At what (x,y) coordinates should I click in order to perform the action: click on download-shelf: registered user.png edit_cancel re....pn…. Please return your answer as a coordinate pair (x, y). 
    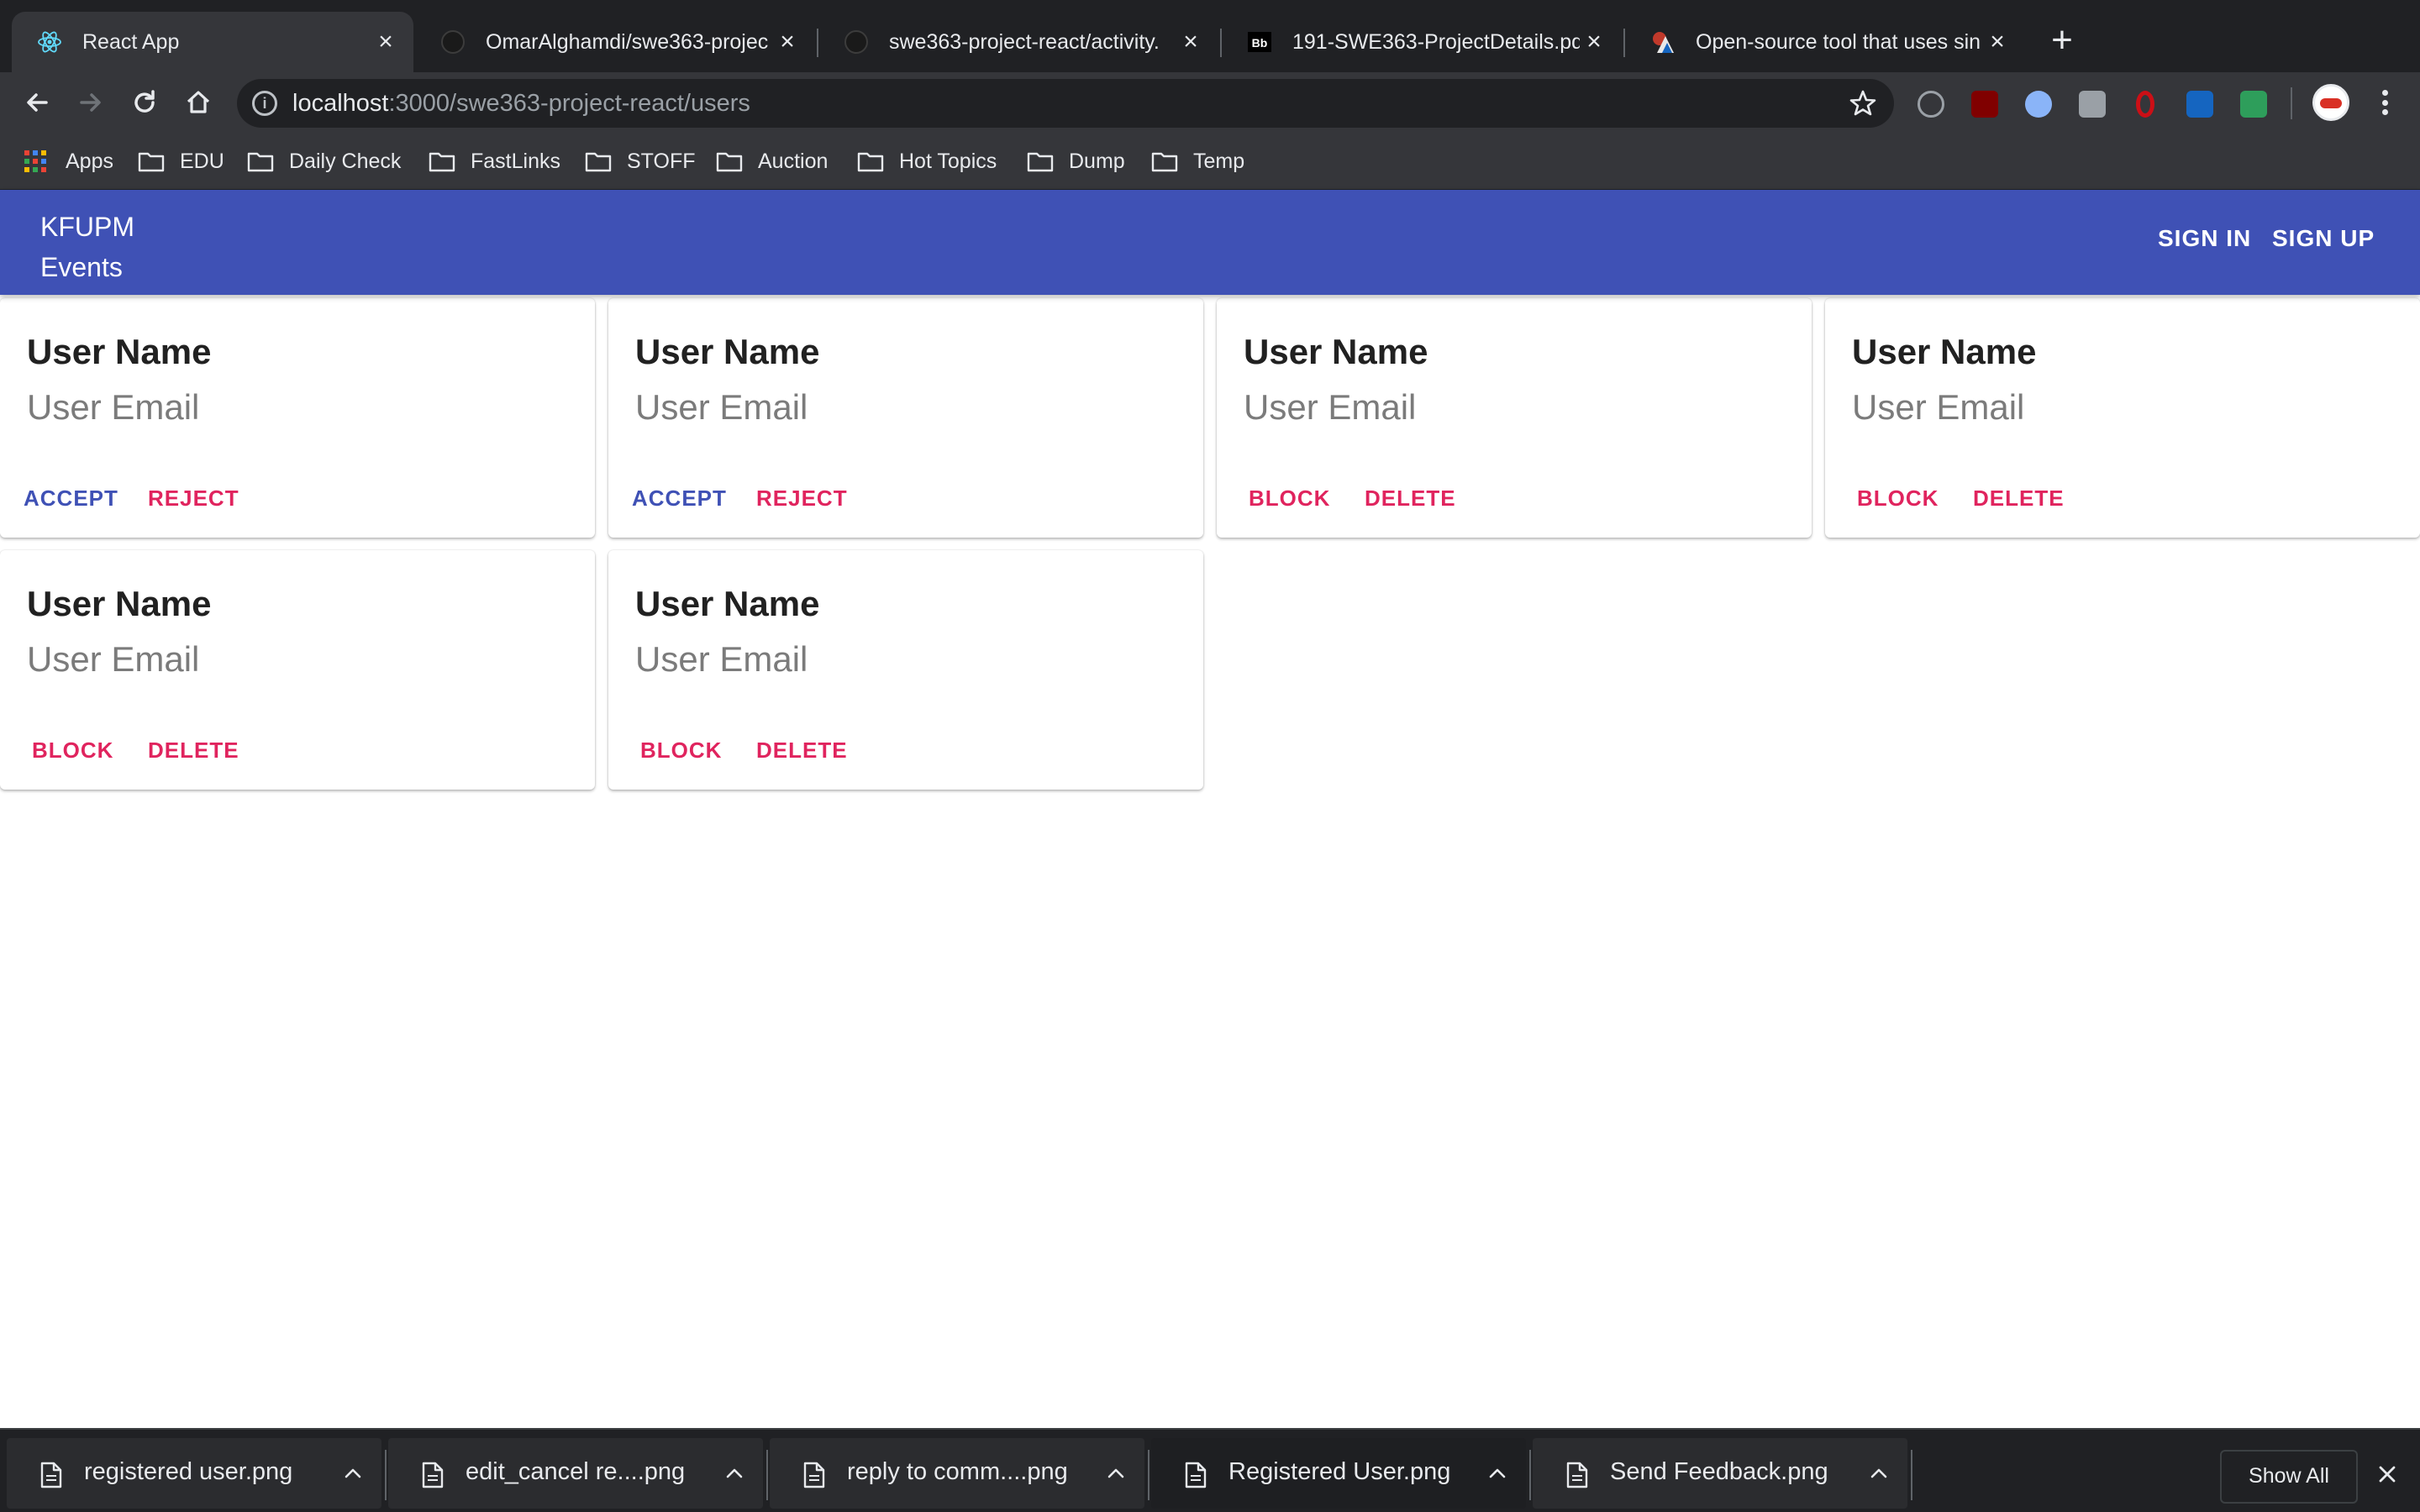
    Looking at the image, I should click on (1210, 1470).